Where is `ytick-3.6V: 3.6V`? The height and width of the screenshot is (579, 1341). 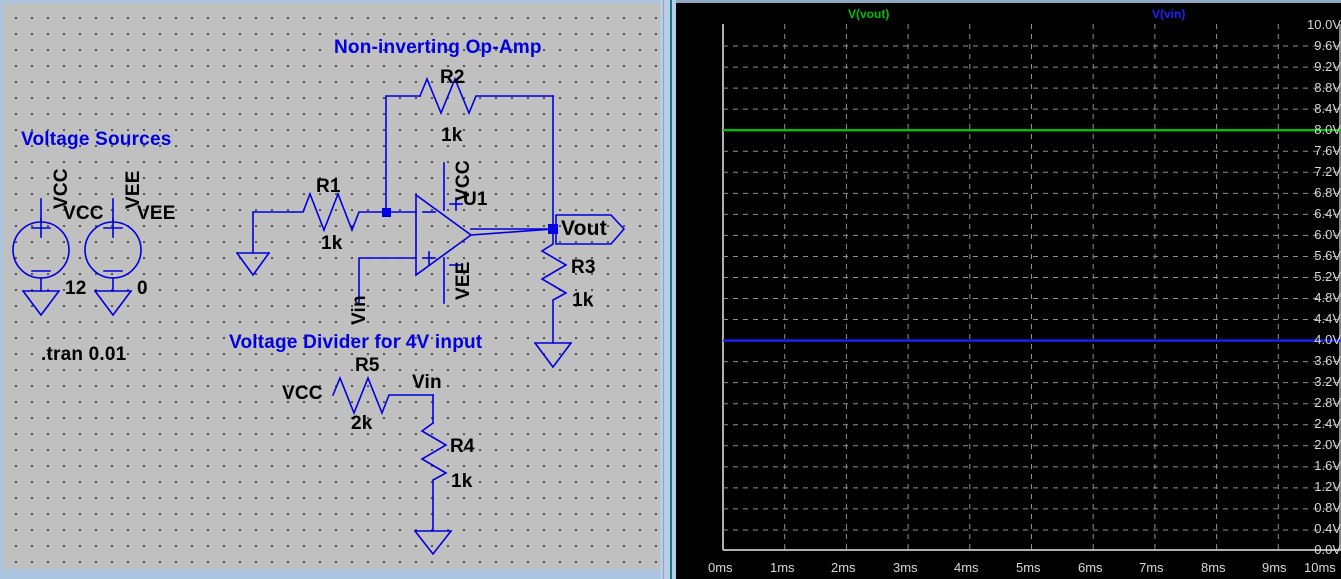 ytick-3.6V: 3.6V is located at coordinates (1327, 360).